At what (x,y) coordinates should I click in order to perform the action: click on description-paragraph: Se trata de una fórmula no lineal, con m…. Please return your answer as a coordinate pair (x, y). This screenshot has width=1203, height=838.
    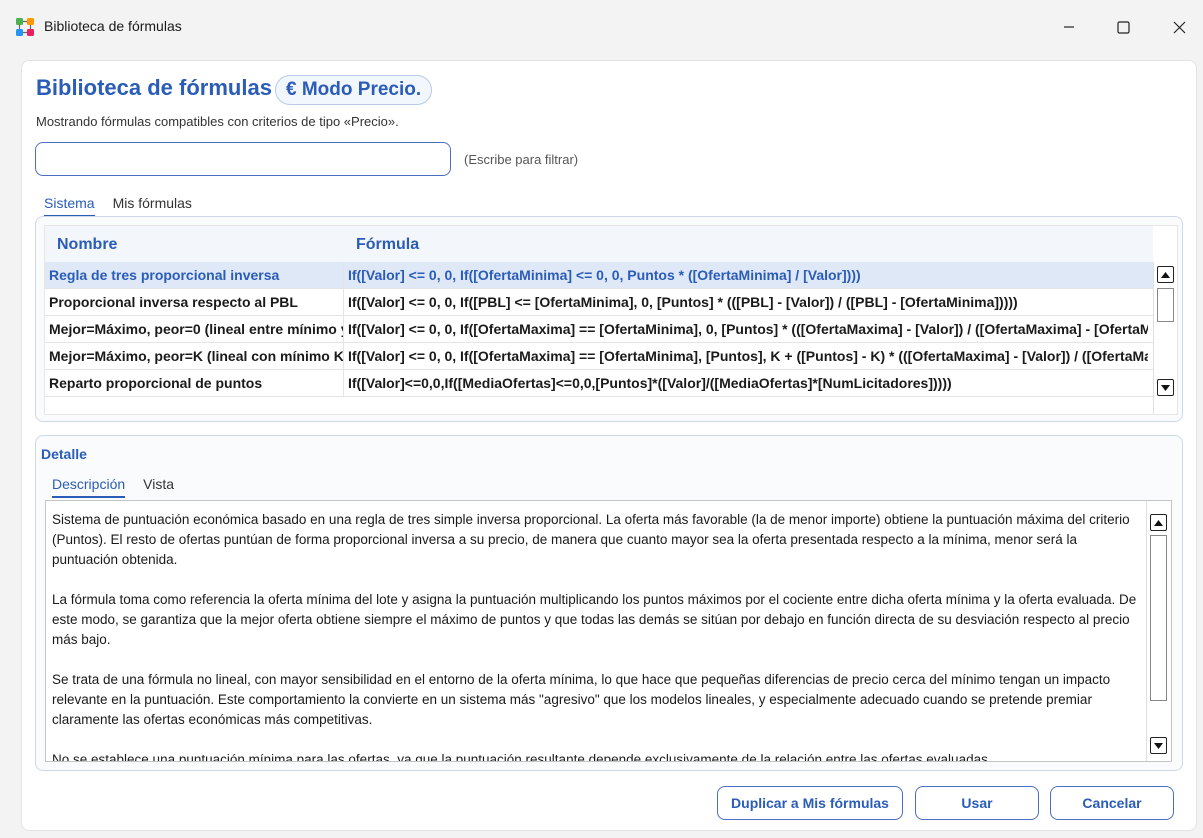
    Looking at the image, I should click on (581, 699).